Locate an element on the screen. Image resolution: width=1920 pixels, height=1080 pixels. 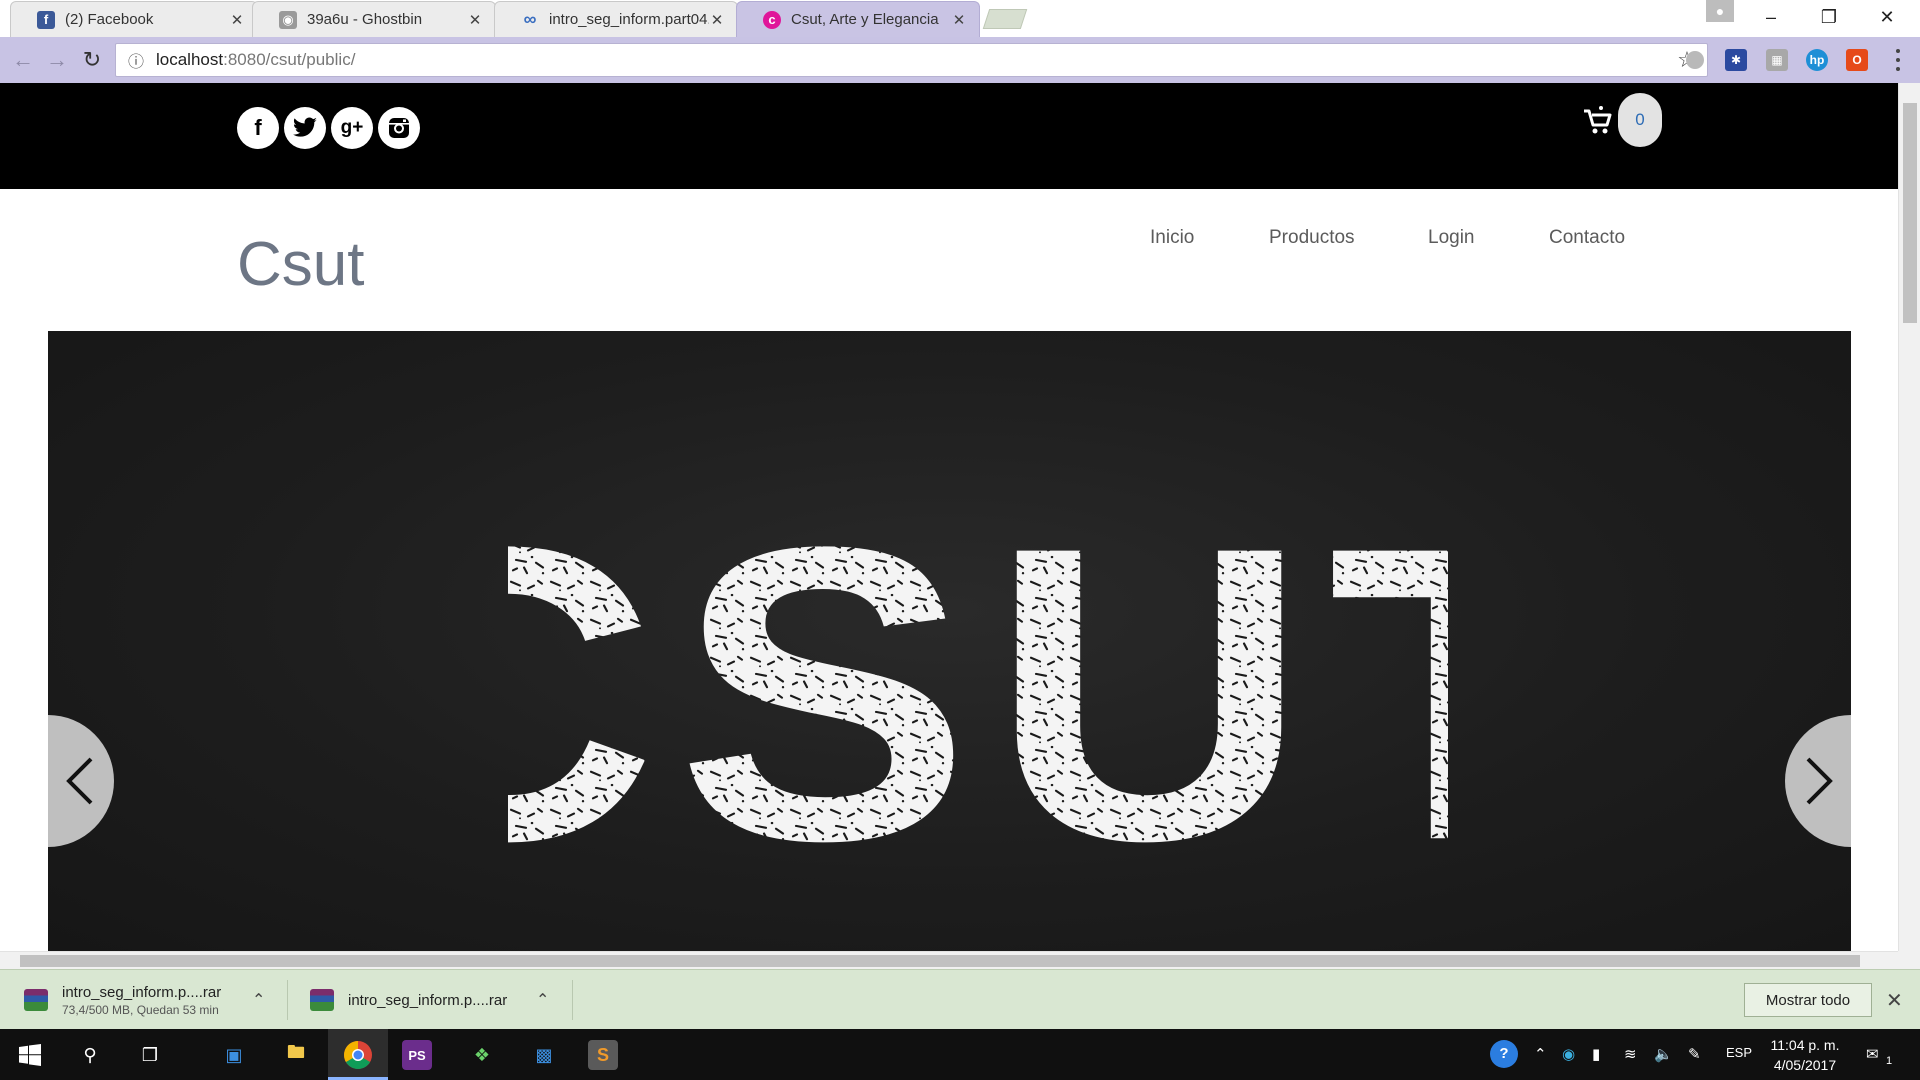
hp-icon: hp is located at coordinates (1817, 60).